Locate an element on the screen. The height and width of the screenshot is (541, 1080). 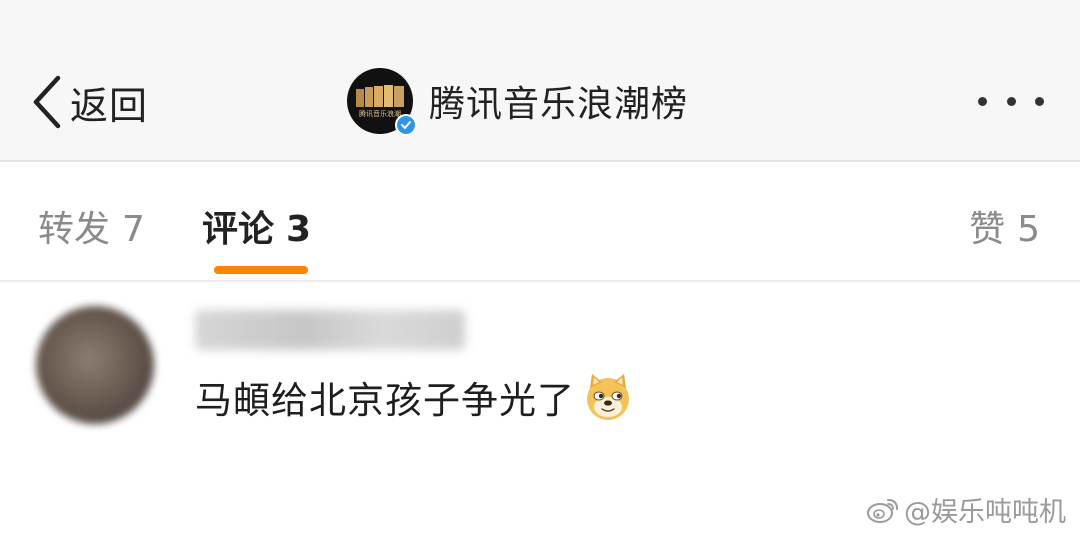
tab-forward: 转发 7 is located at coordinates (91, 226).